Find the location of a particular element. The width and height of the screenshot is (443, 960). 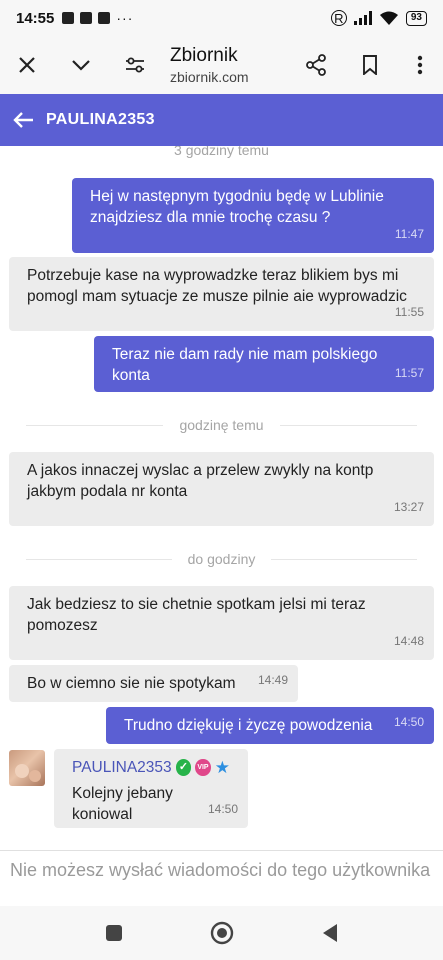

triangle-back-icon is located at coordinates (329, 933).